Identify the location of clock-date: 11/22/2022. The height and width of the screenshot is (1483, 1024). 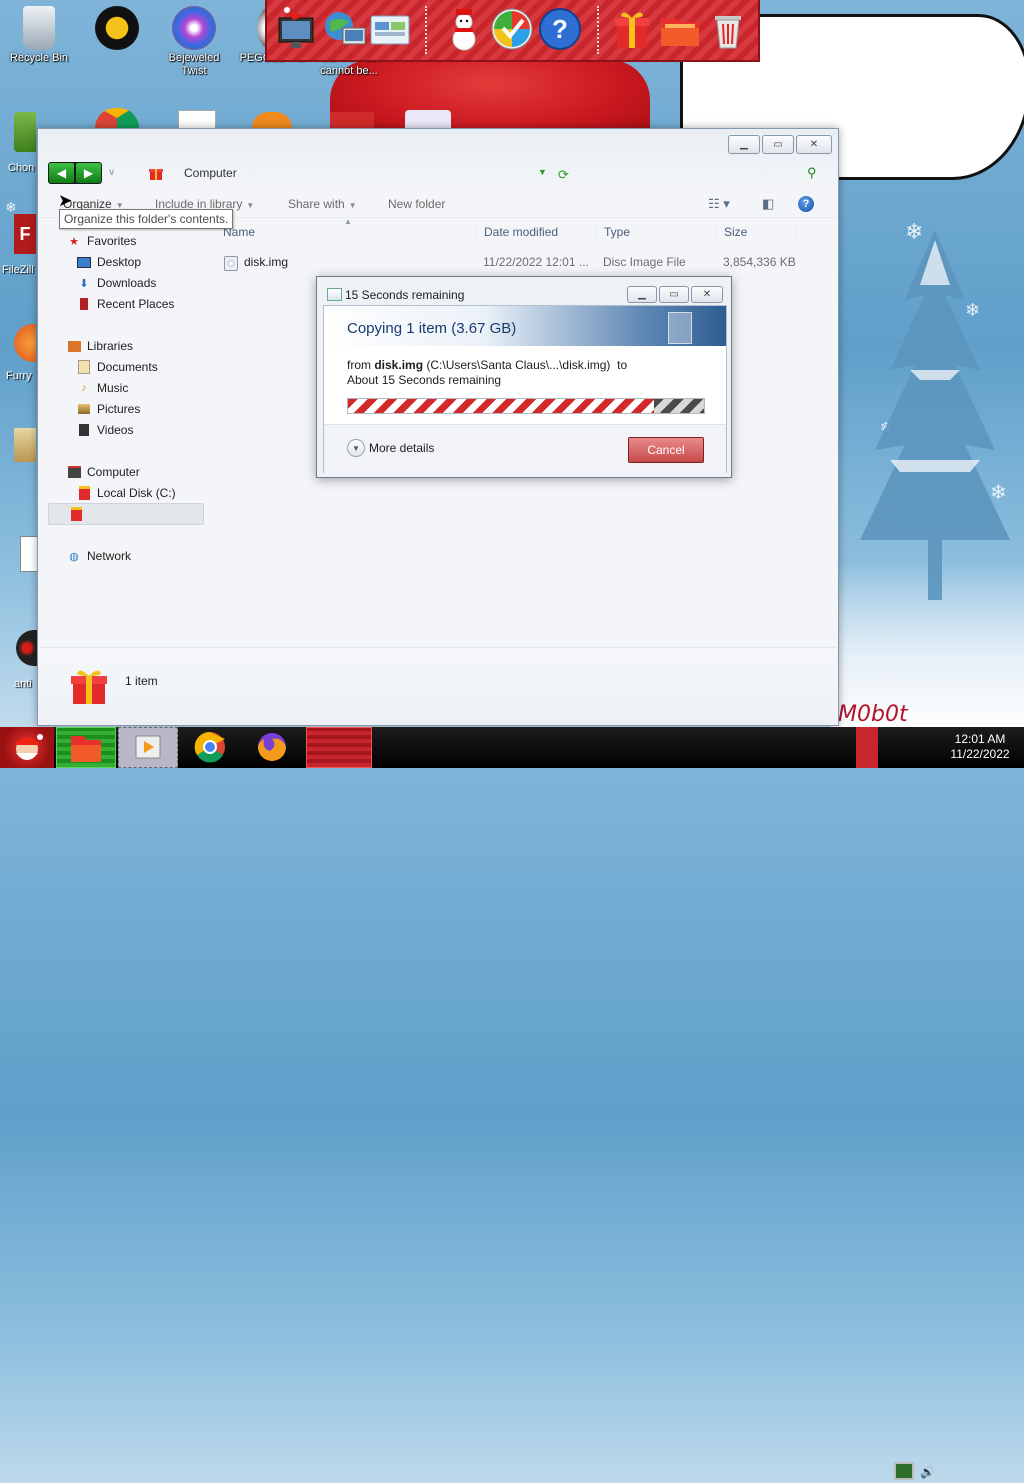
(980, 754).